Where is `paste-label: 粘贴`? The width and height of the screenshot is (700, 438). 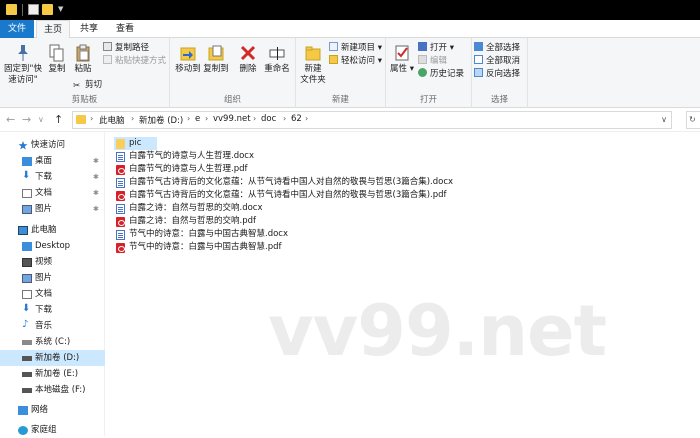
paste-label: 粘贴 is located at coordinates (83, 69).